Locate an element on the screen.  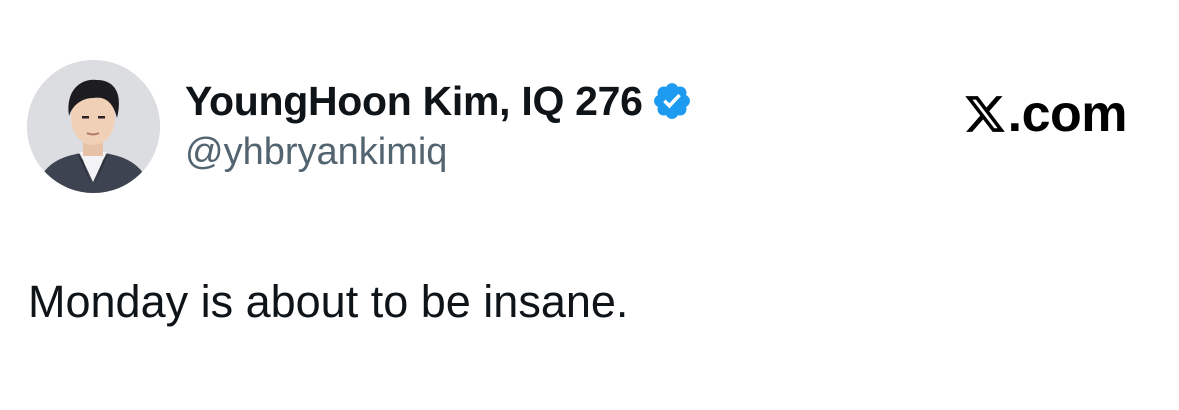
author-avatar is located at coordinates (93, 126).